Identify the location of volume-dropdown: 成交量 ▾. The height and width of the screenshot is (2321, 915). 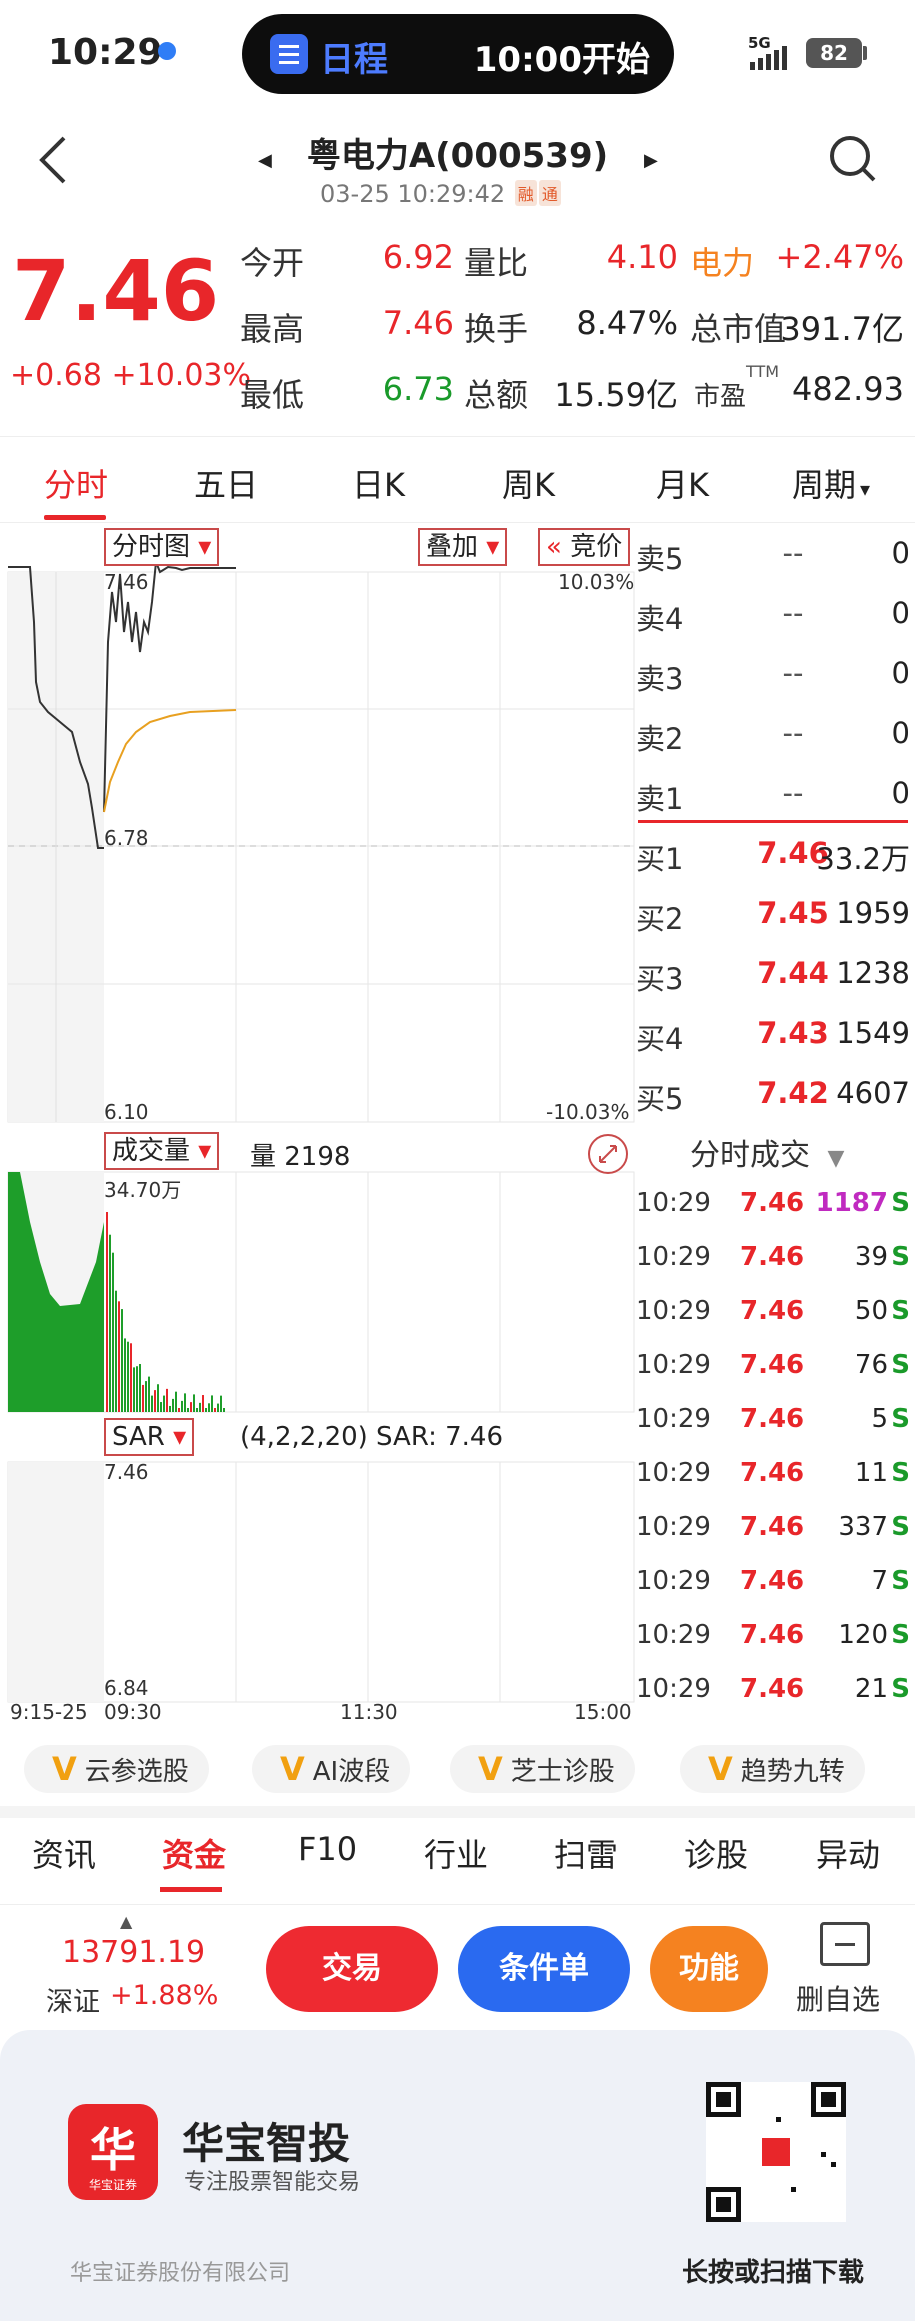
(162, 1151).